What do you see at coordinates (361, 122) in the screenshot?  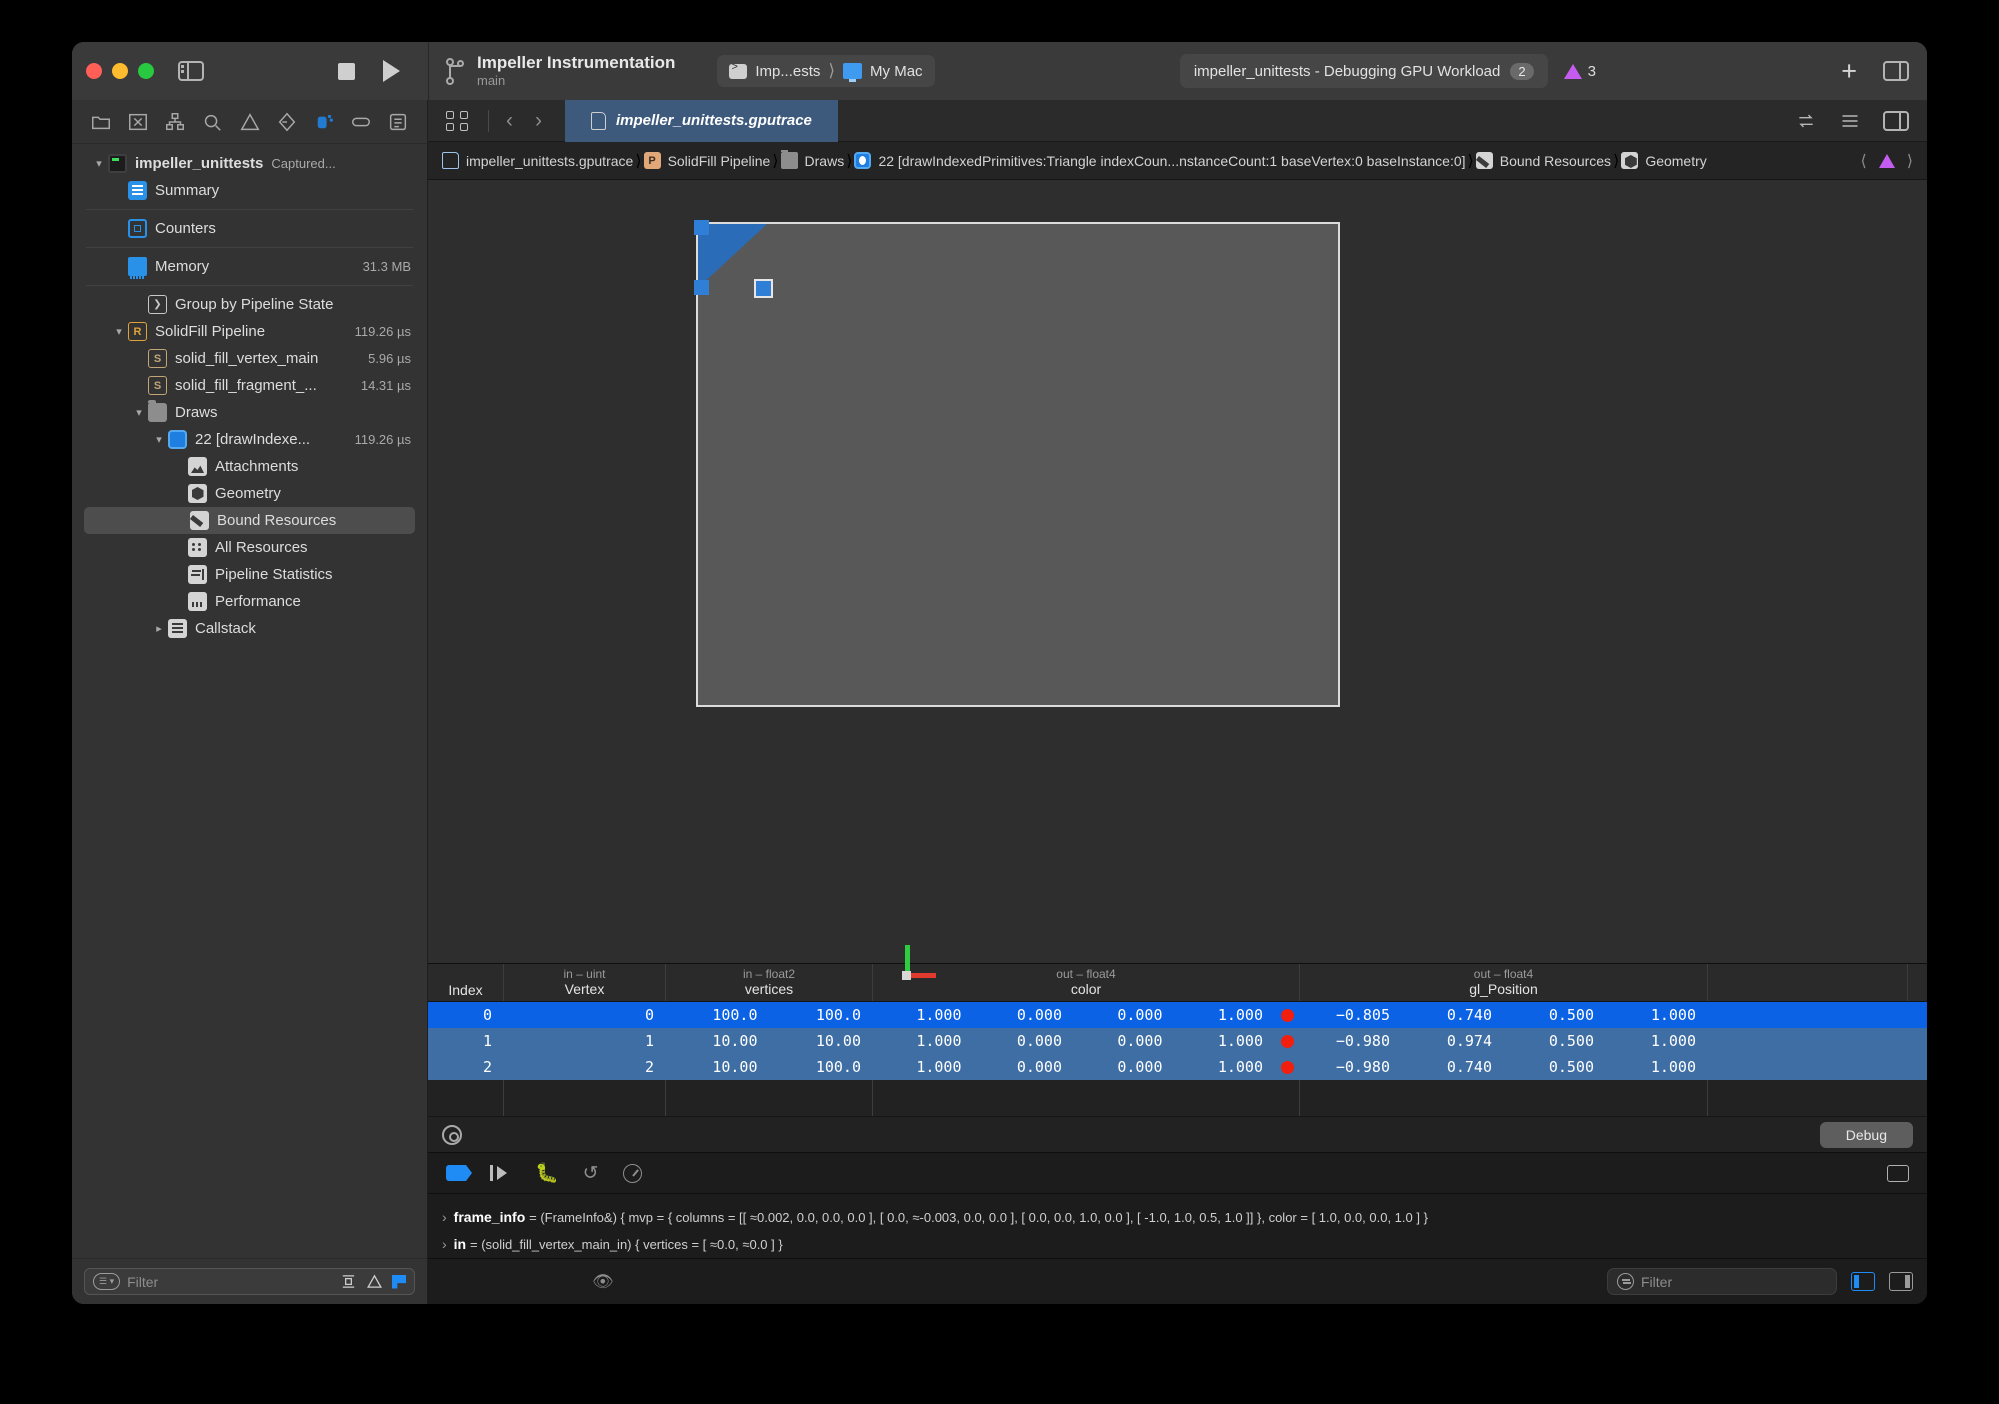 I see `breakpoint-icon` at bounding box center [361, 122].